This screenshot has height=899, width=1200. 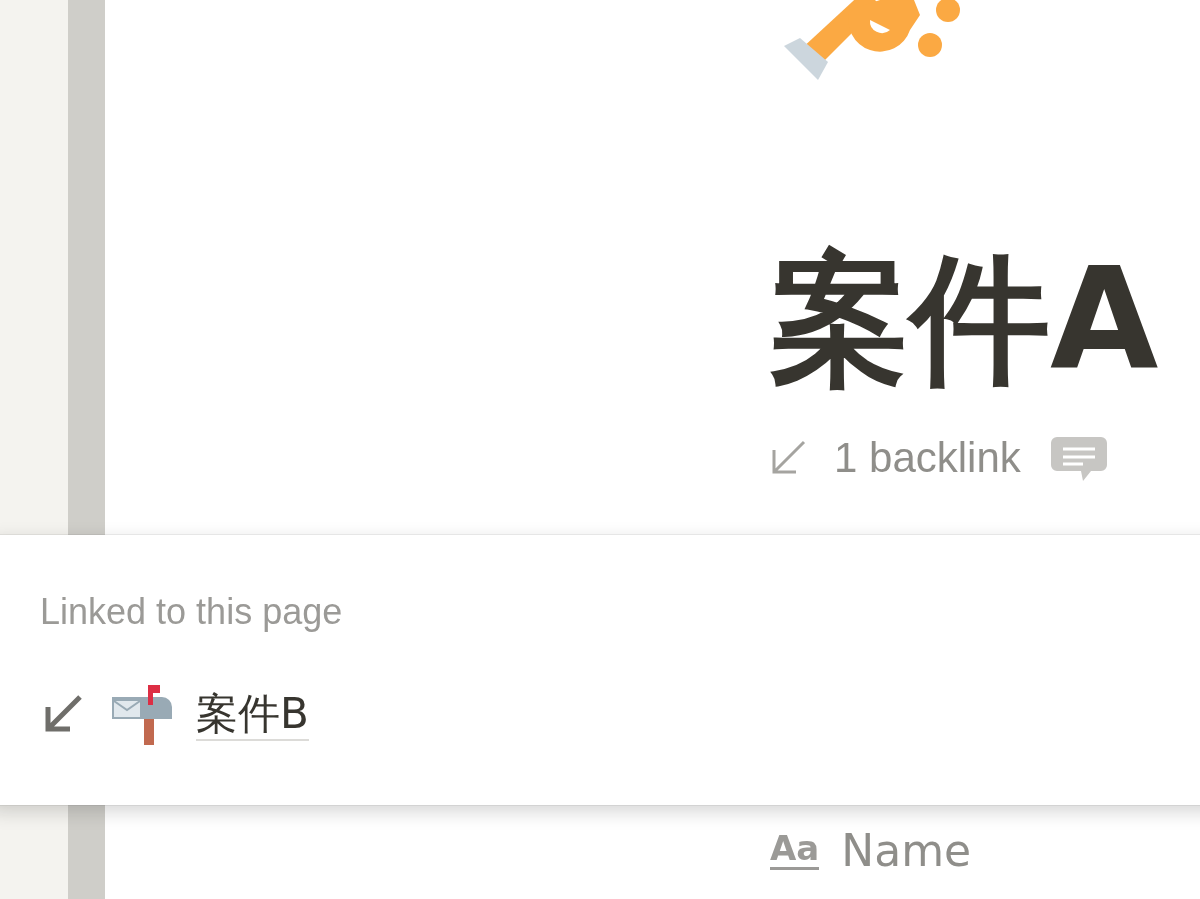 What do you see at coordinates (252, 715) in the screenshot?
I see `backlink-page-link: 案件B` at bounding box center [252, 715].